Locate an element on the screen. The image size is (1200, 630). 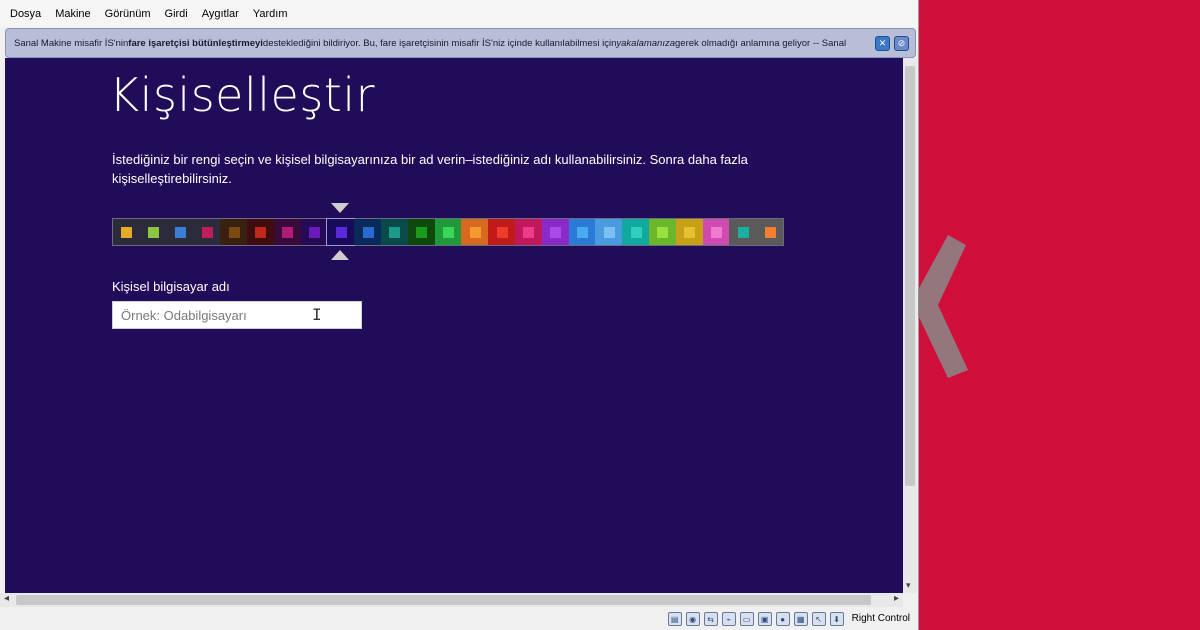
vertical-scroll-thumb is located at coordinates (910, 276).